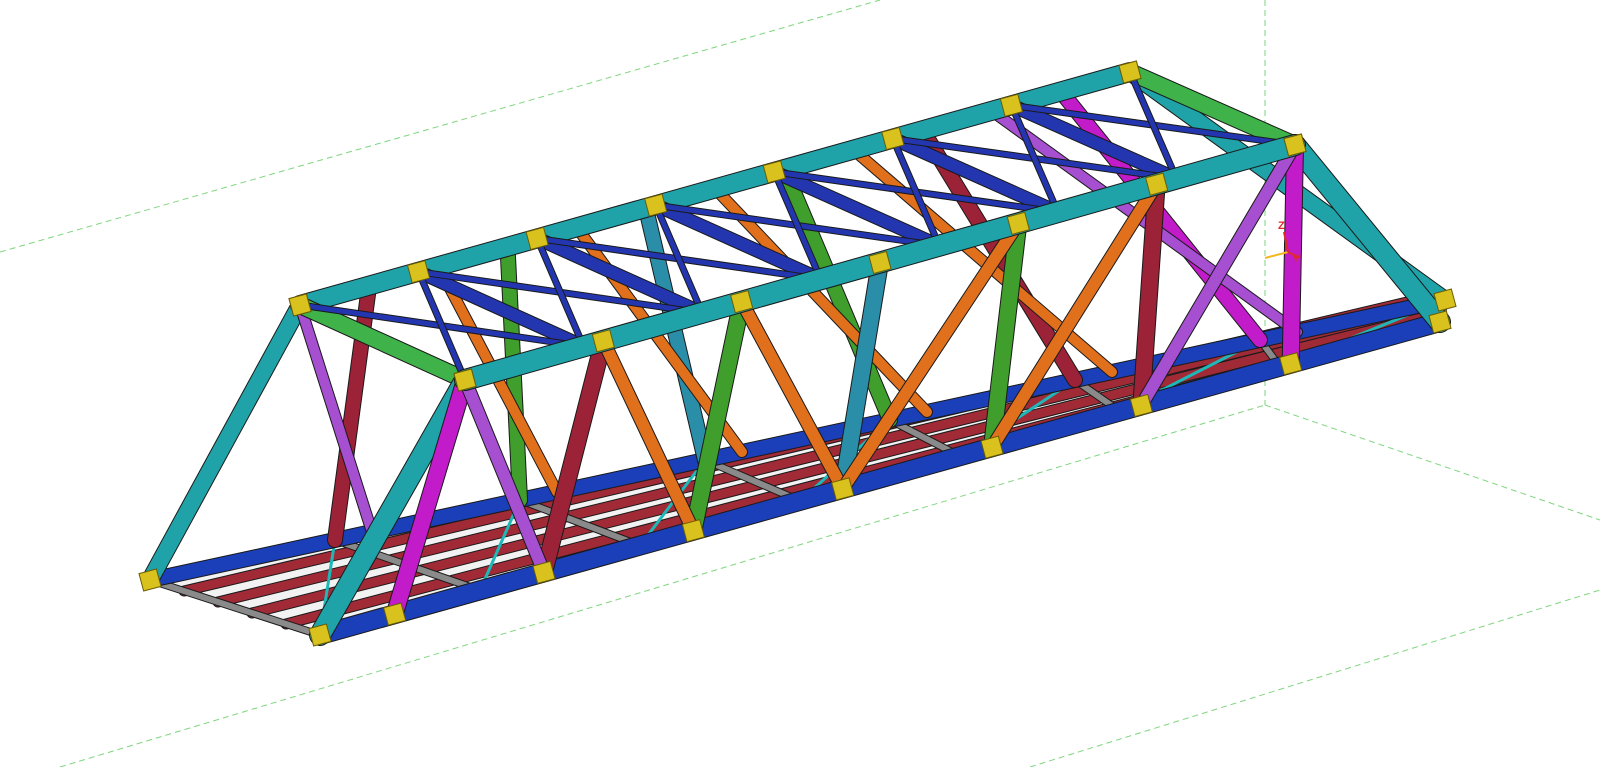 The image size is (1600, 767). What do you see at coordinates (1281, 226) in the screenshot?
I see `axis-z-label: Z` at bounding box center [1281, 226].